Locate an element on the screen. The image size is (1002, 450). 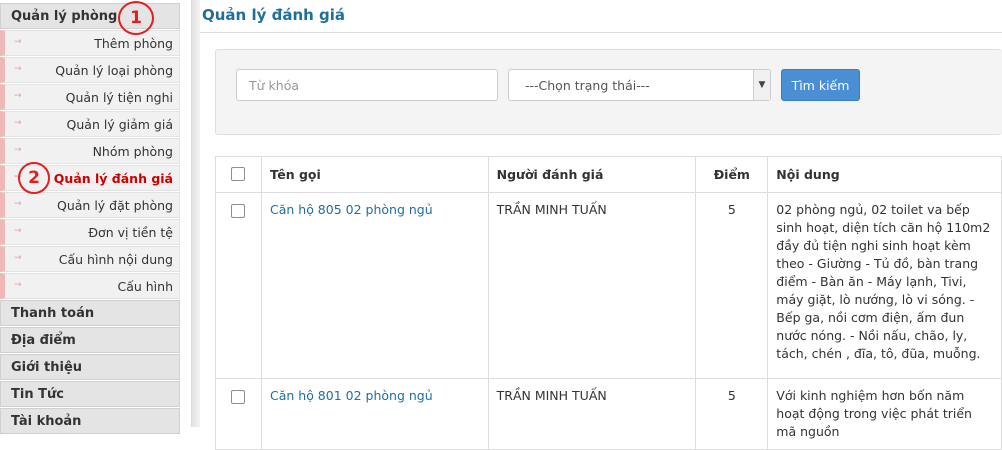
status-select-value: ---Chọn trạng thái--- is located at coordinates (587, 85).